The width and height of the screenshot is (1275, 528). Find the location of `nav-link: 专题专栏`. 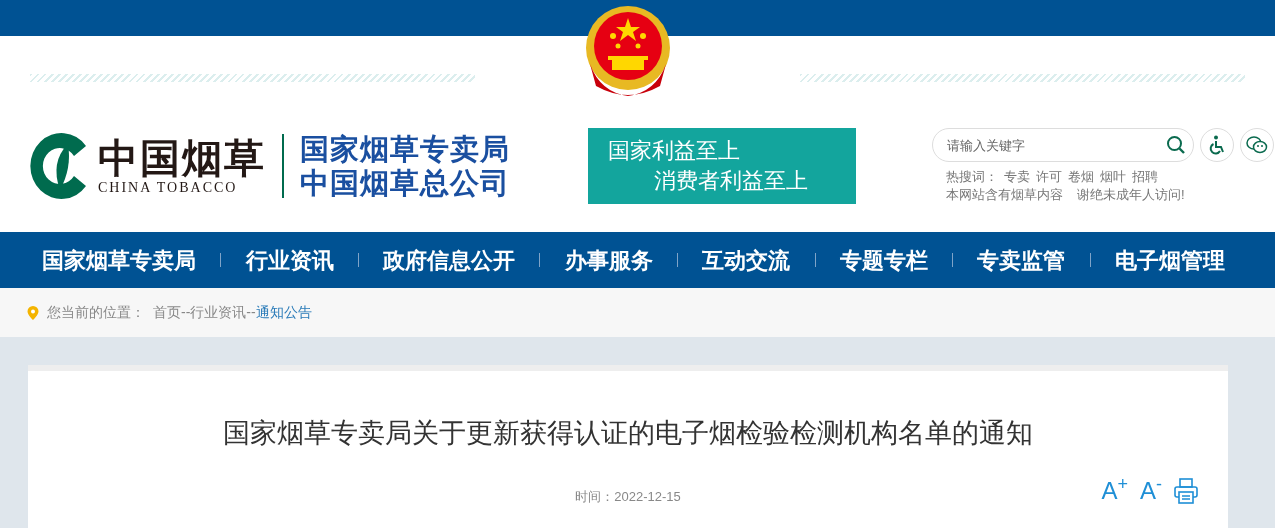

nav-link: 专题专栏 is located at coordinates (883, 260).